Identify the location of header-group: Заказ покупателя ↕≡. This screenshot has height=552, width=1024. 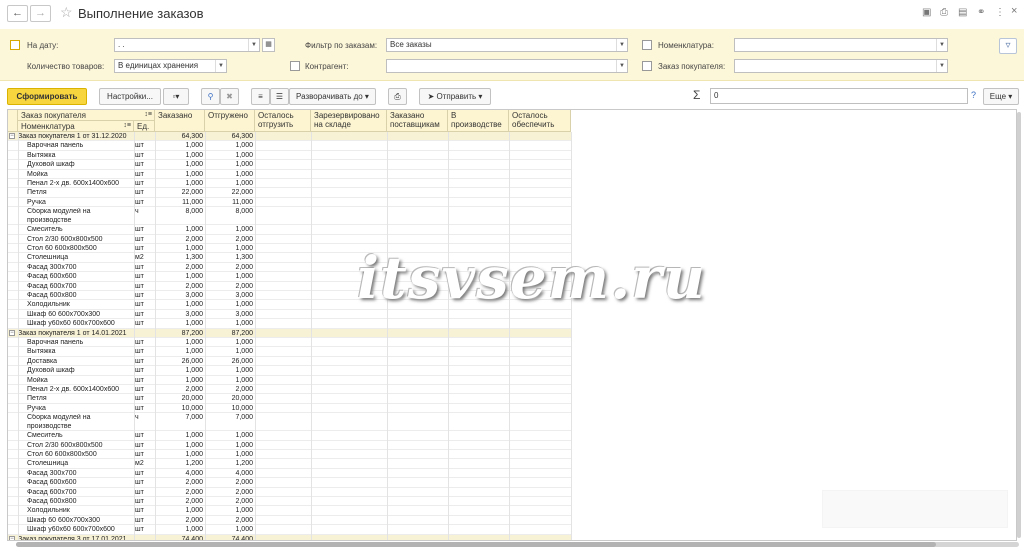
(86, 115).